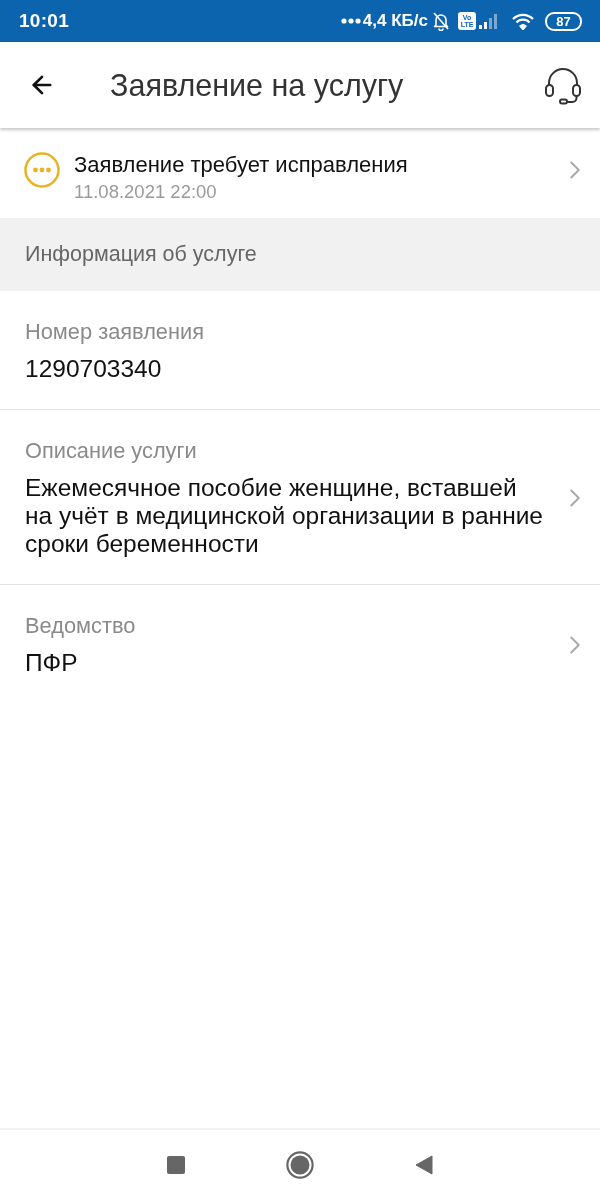 This screenshot has width=600, height=1199. What do you see at coordinates (300, 1164) in the screenshot?
I see `home-circle-icon` at bounding box center [300, 1164].